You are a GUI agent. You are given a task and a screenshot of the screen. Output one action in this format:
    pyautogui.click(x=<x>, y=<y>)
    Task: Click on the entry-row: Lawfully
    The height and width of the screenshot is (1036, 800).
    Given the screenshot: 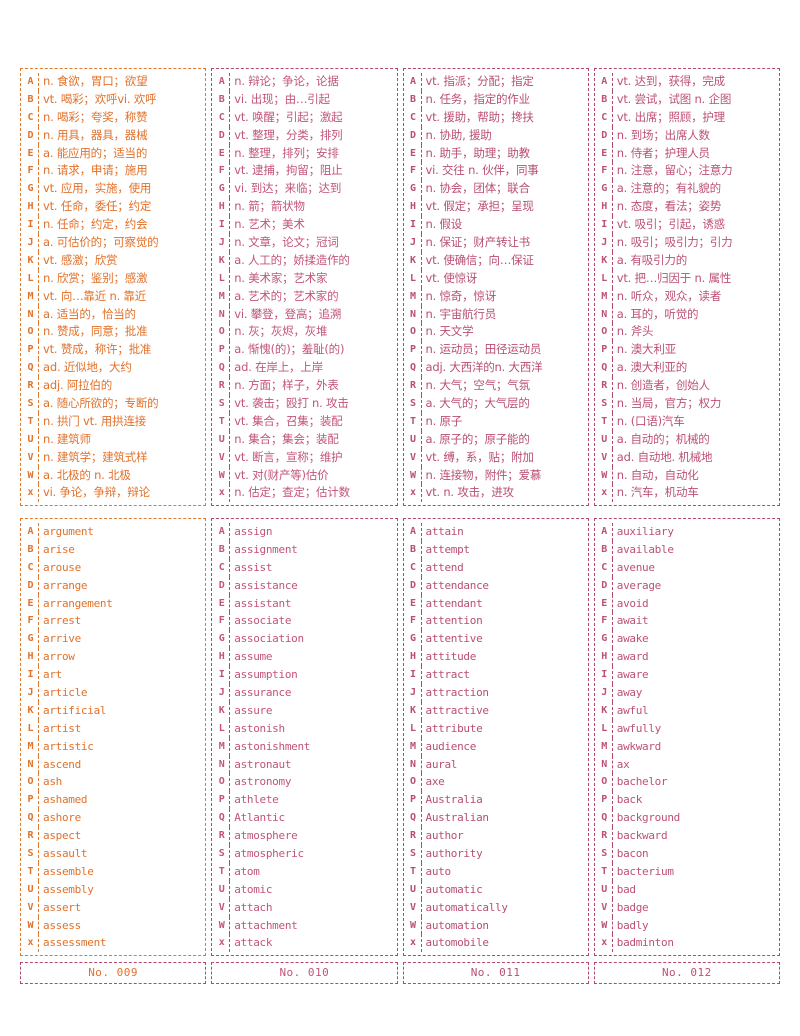 What is the action you would take?
    pyautogui.click(x=687, y=728)
    